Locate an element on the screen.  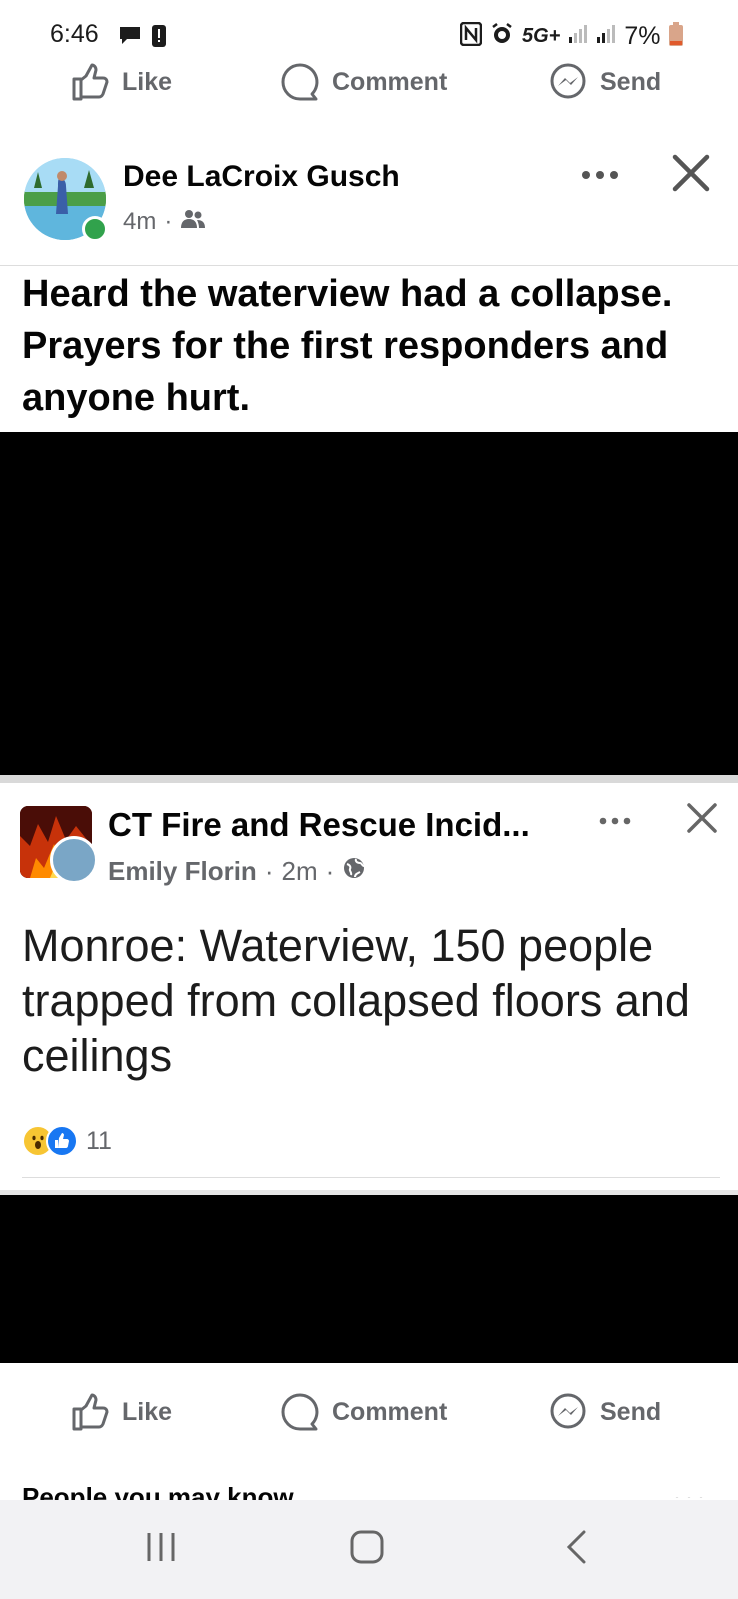
back-icon is located at coordinates (577, 1549).